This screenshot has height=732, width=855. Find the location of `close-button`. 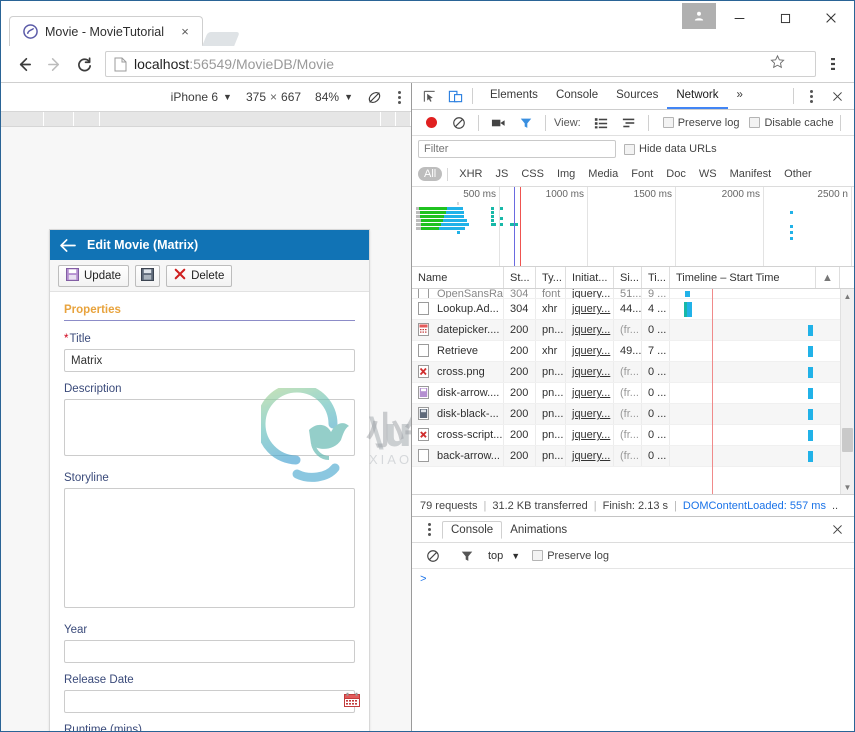

close-button is located at coordinates (831, 18).